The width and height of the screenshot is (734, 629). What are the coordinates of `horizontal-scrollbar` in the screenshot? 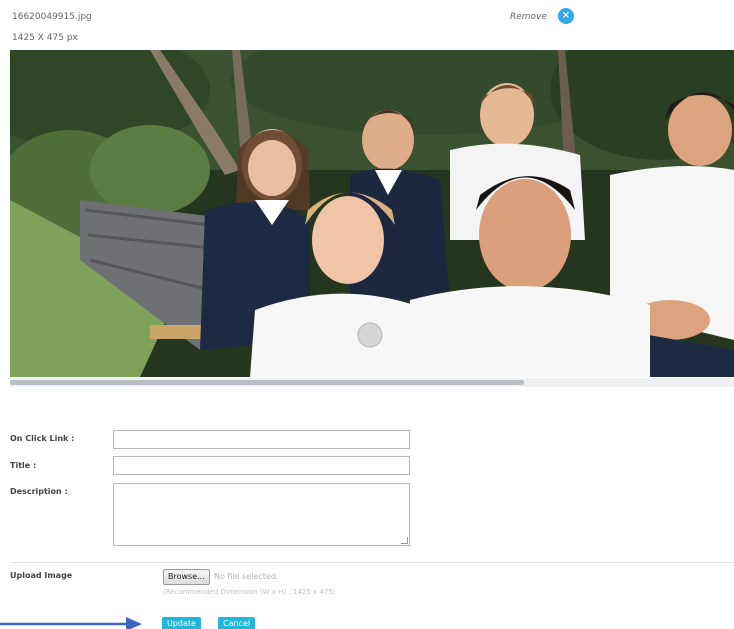 It's located at (372, 382).